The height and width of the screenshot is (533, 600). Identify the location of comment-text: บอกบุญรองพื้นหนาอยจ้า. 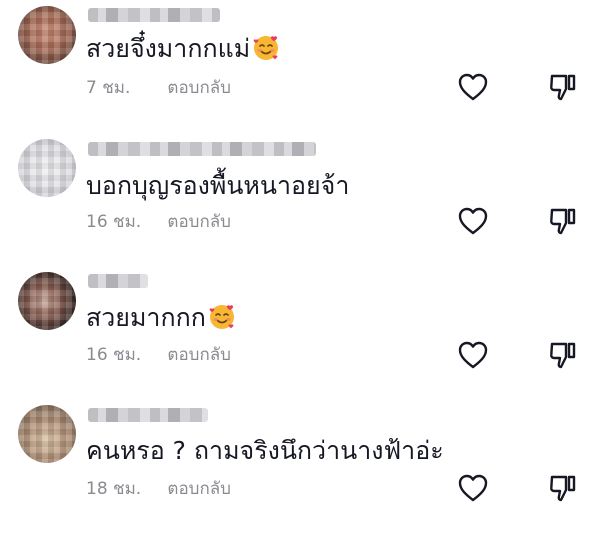
(217, 186).